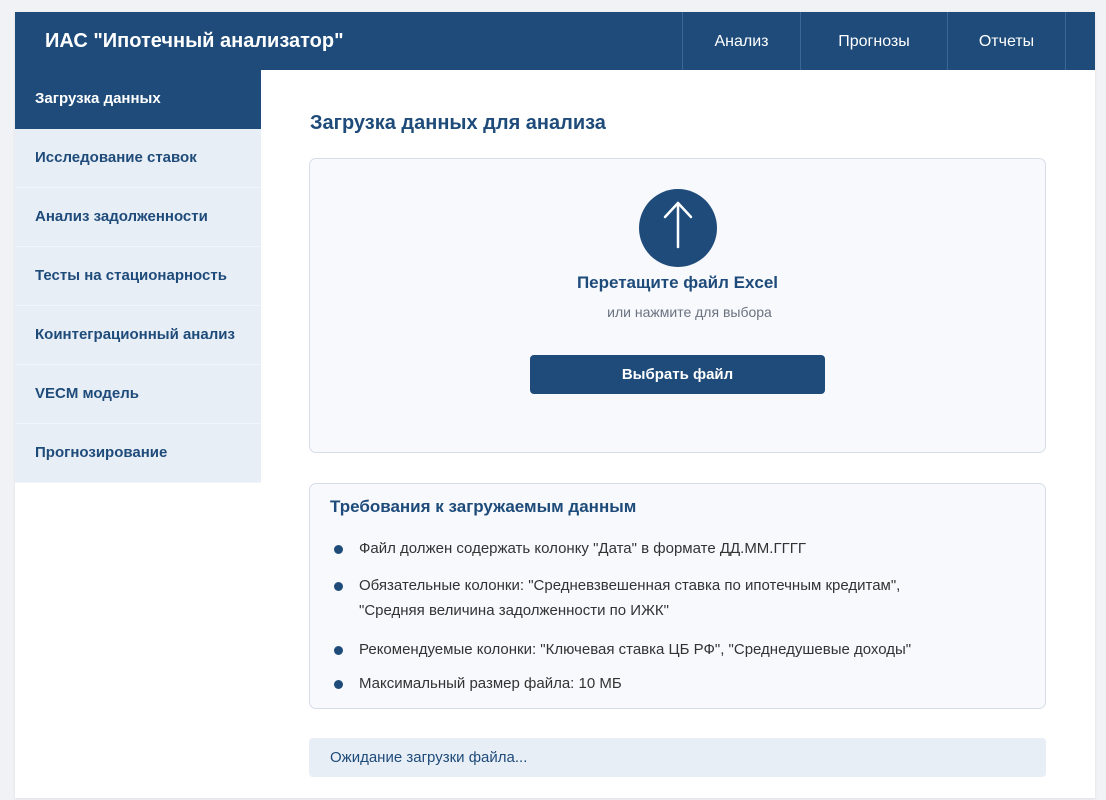 The width and height of the screenshot is (1106, 800). I want to click on dropzone-title: Перетащите файл Excel, so click(677, 282).